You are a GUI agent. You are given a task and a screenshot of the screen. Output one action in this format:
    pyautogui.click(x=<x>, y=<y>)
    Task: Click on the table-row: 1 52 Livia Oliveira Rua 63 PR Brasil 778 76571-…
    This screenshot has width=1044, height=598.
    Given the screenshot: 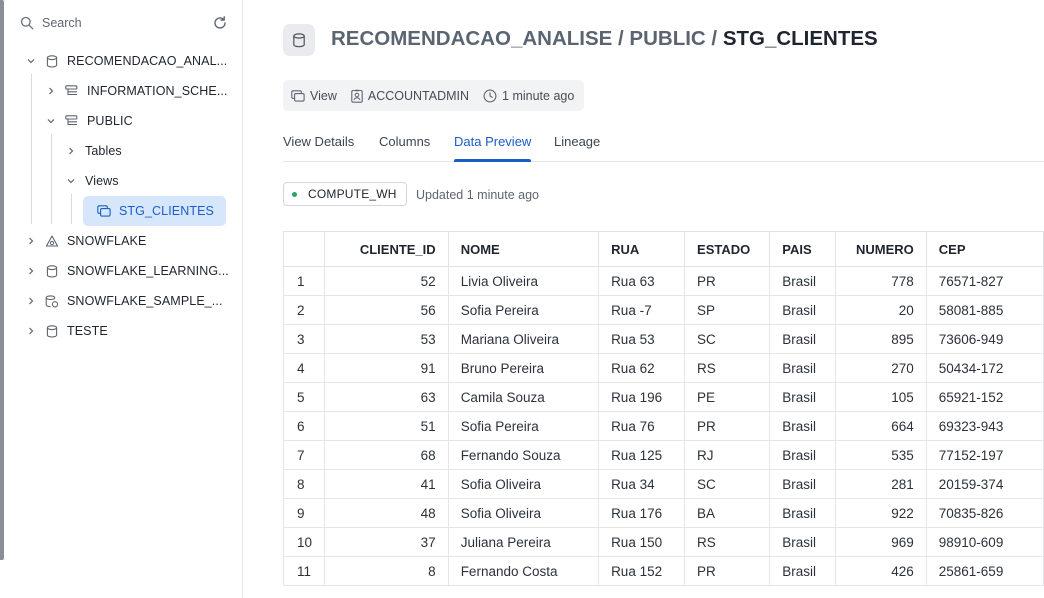 What is the action you would take?
    pyautogui.click(x=663, y=281)
    